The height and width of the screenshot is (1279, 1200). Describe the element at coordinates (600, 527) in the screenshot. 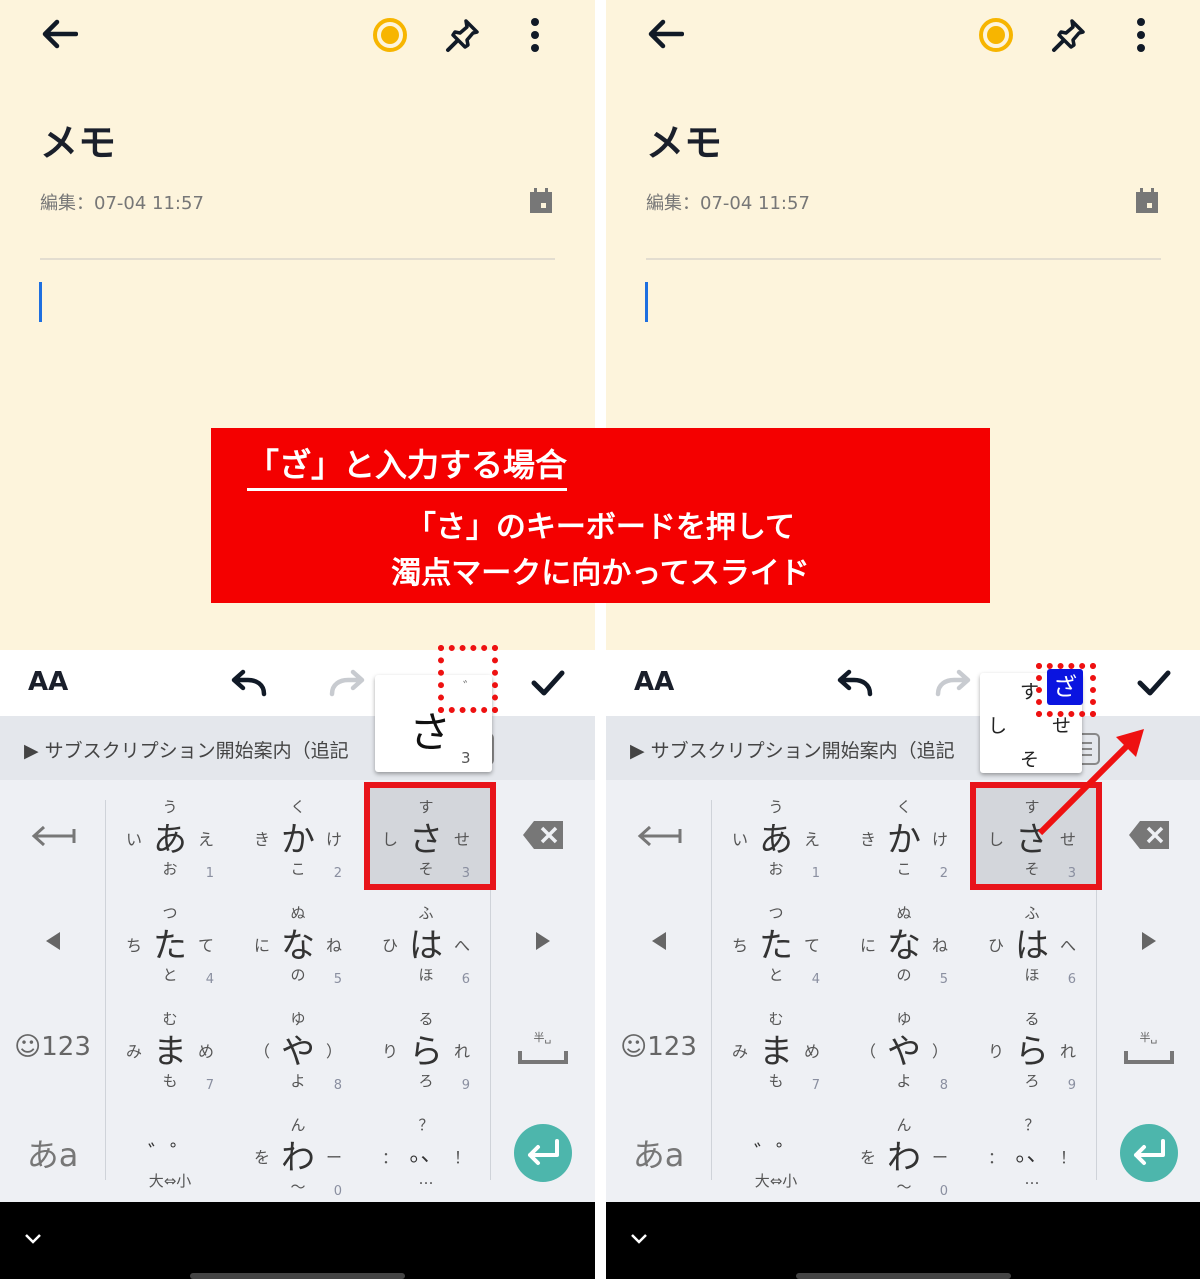

I see `banner-line-1: 「さ」のキーボードを押して` at that location.